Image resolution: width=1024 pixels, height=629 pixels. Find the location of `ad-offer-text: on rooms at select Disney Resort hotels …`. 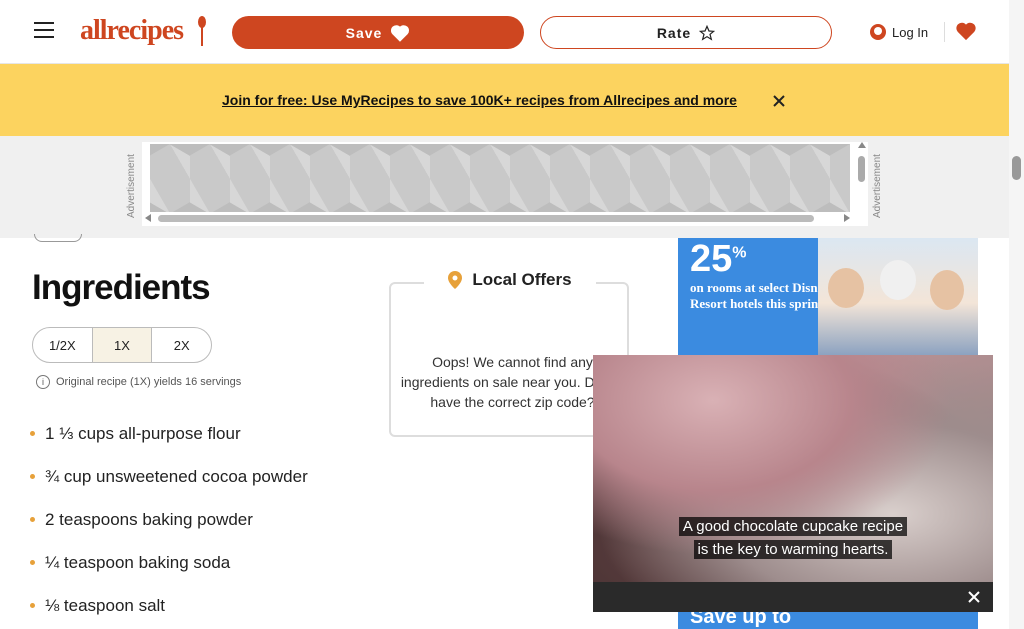

ad-offer-text: on rooms at select Disney Resort hotels … is located at coordinates (760, 295).